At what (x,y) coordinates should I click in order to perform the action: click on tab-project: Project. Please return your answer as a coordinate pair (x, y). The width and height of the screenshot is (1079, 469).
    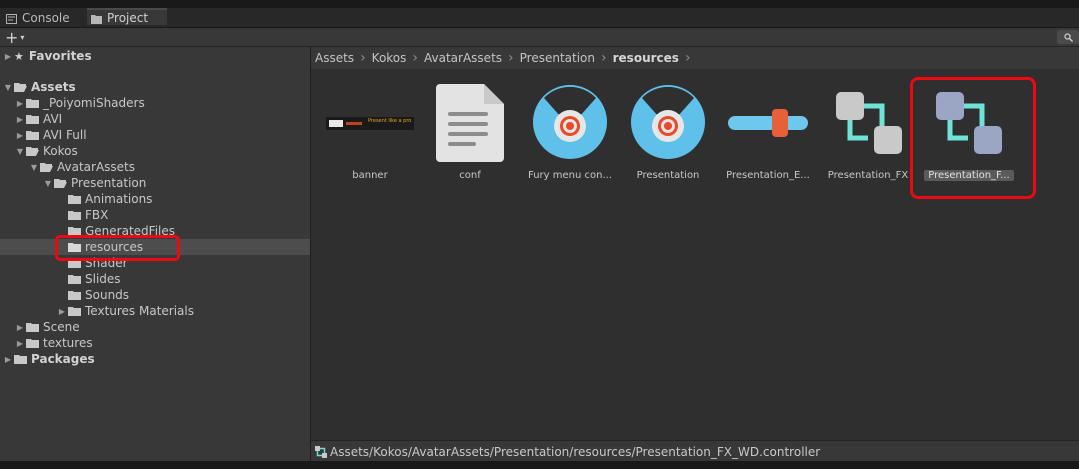
    Looking at the image, I should click on (127, 16).